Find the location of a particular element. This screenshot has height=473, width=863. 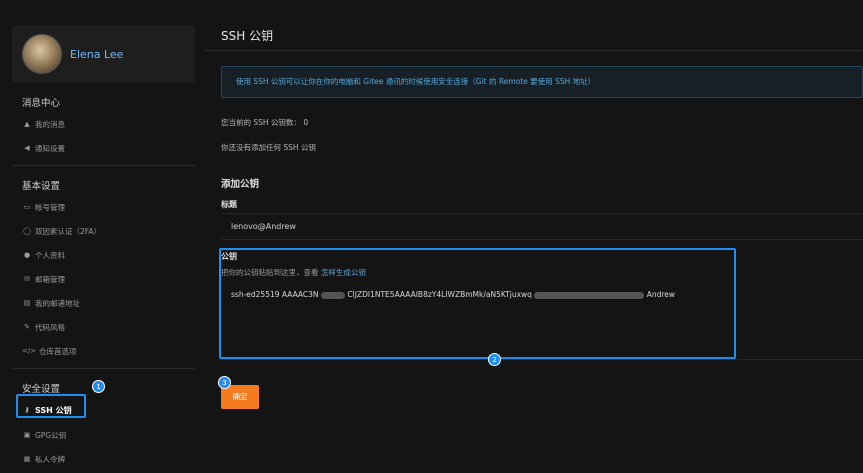

sidebar-item-notification-settings: ◀ 通知设置 is located at coordinates (43, 148).